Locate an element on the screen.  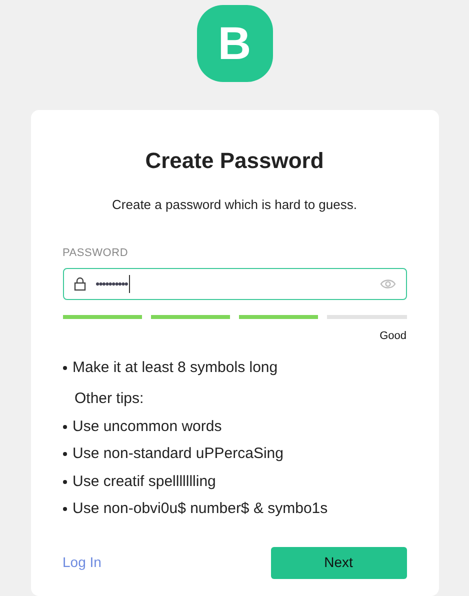
page-title: Create Password is located at coordinates (234, 161).